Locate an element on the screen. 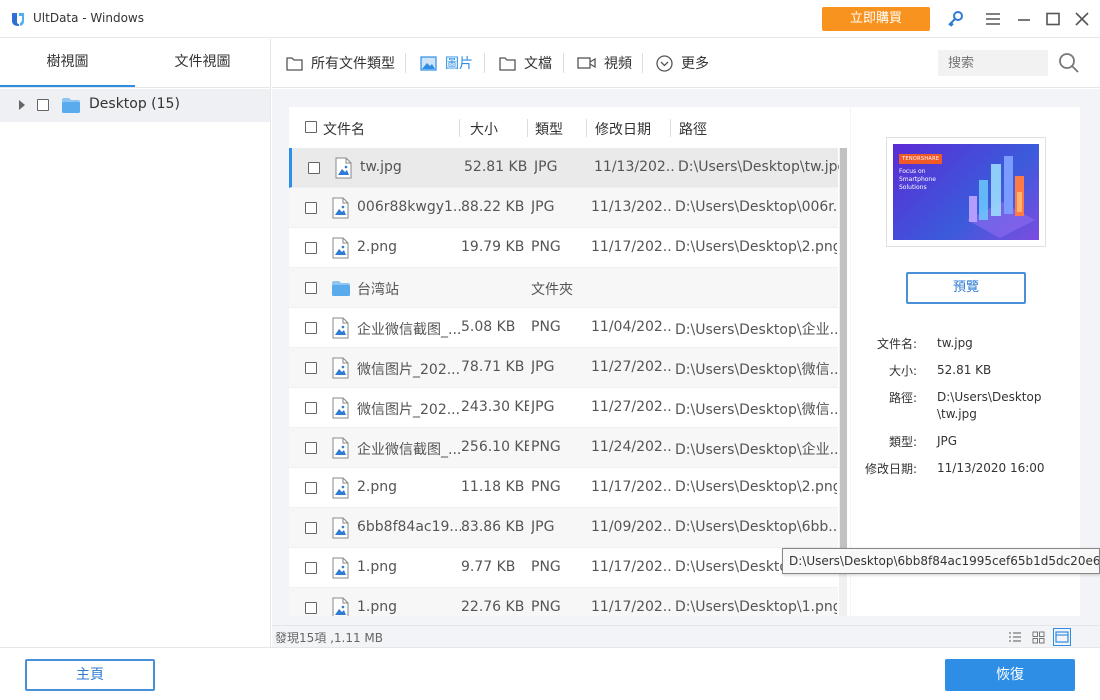 This screenshot has height=700, width=1100. thumbnail-brand: TENORSHARE is located at coordinates (921, 159).